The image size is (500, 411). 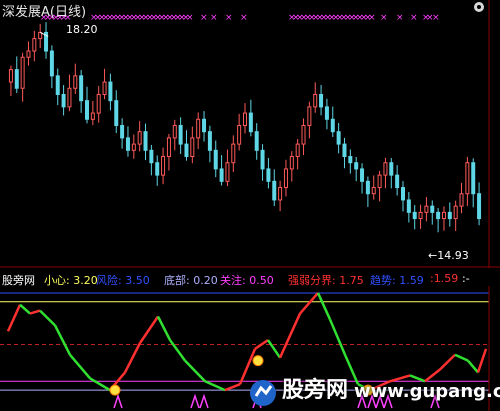 I want to click on high-price-label: 18.20, so click(x=82, y=29).